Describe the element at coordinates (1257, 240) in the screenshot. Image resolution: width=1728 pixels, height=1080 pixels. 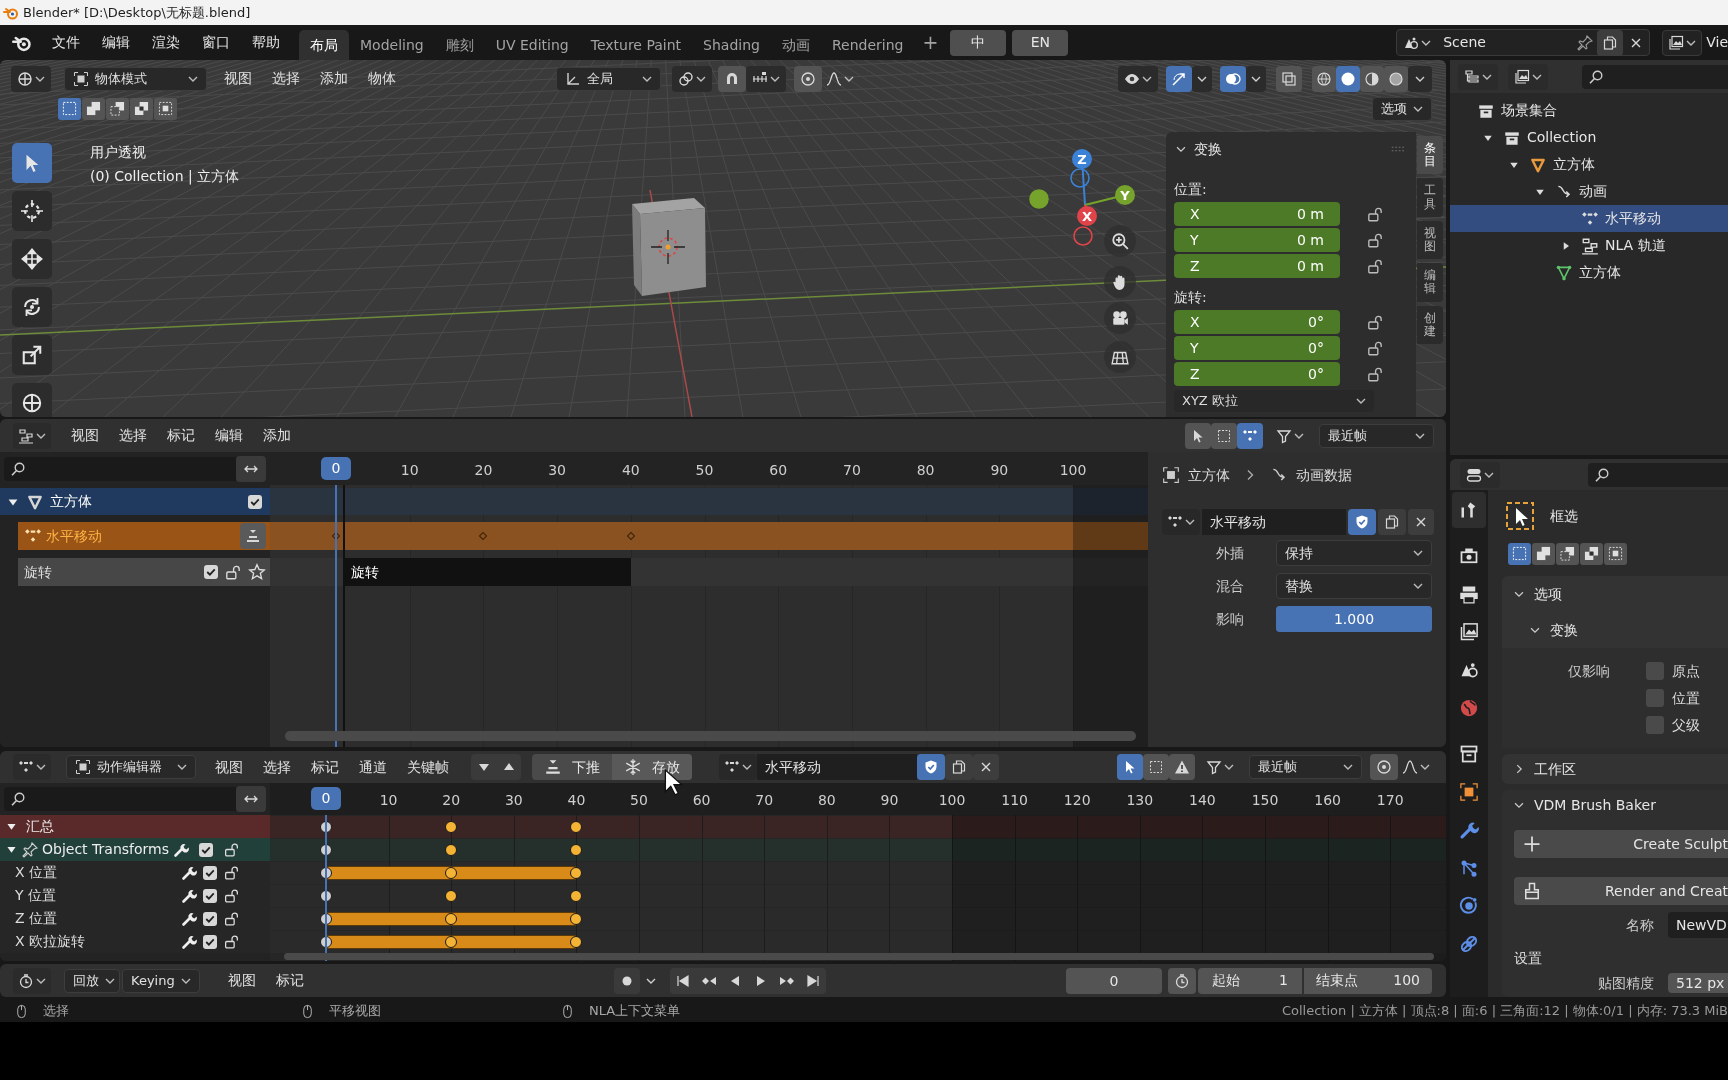
I see `number-field: Y 0 m` at that location.